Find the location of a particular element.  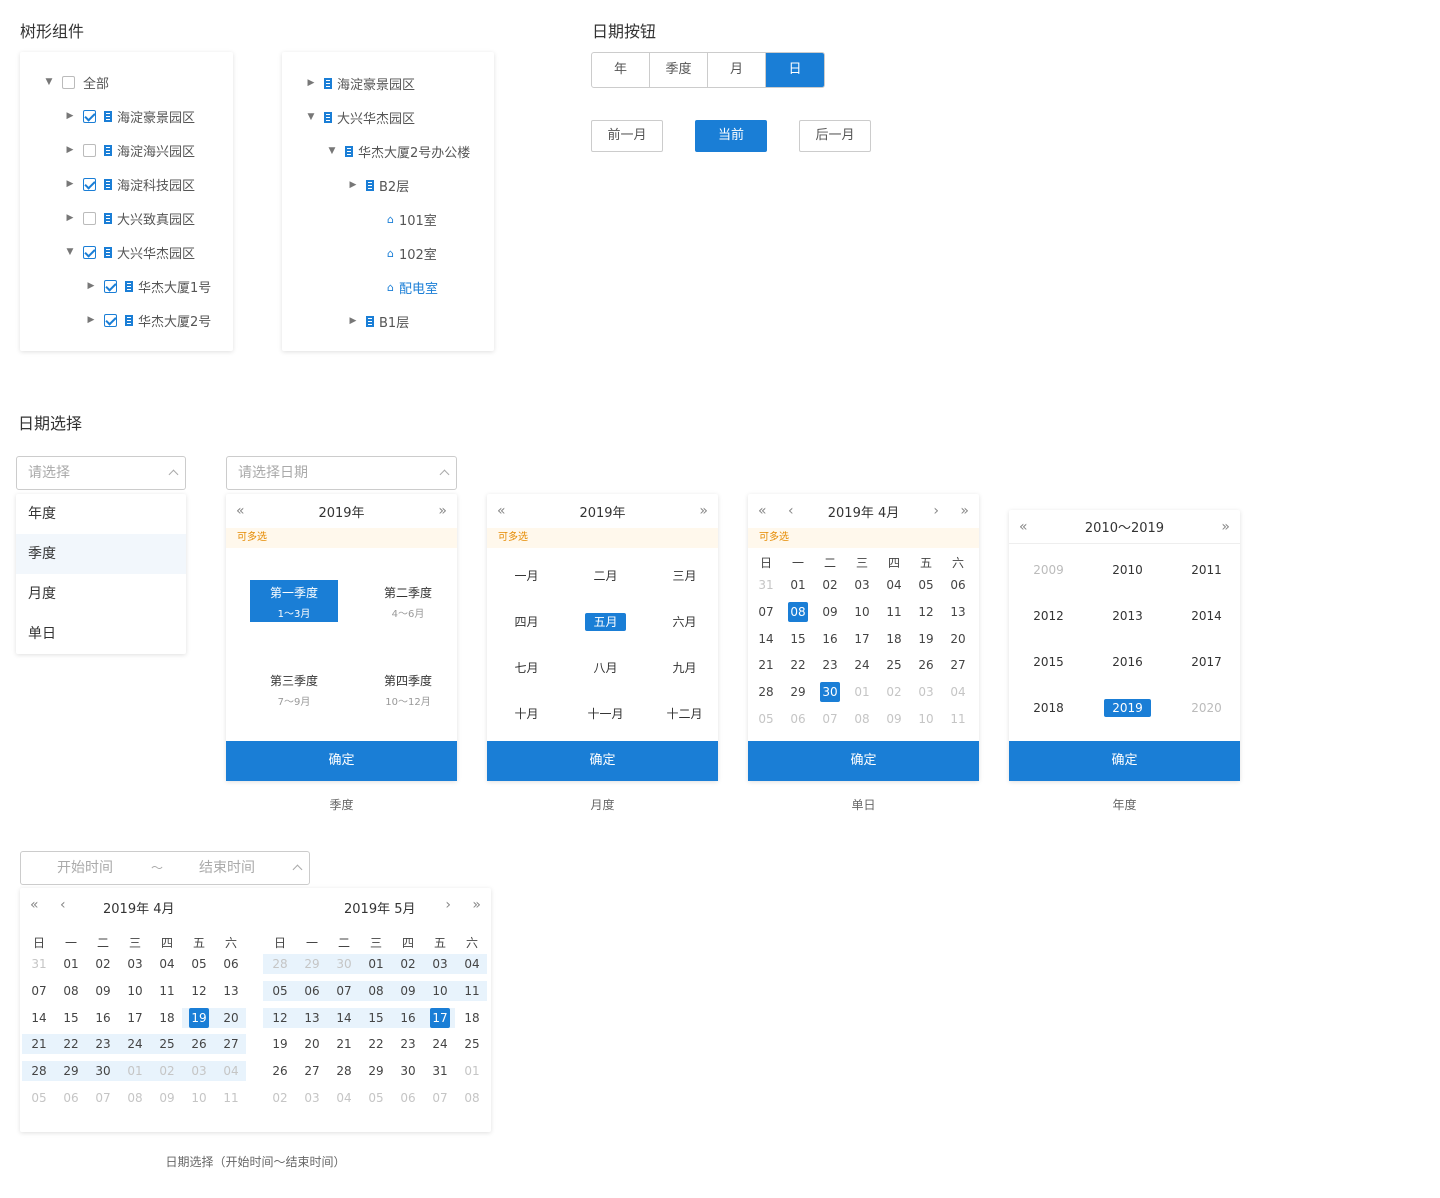

dropdown-option: 季度 is located at coordinates (101, 554).